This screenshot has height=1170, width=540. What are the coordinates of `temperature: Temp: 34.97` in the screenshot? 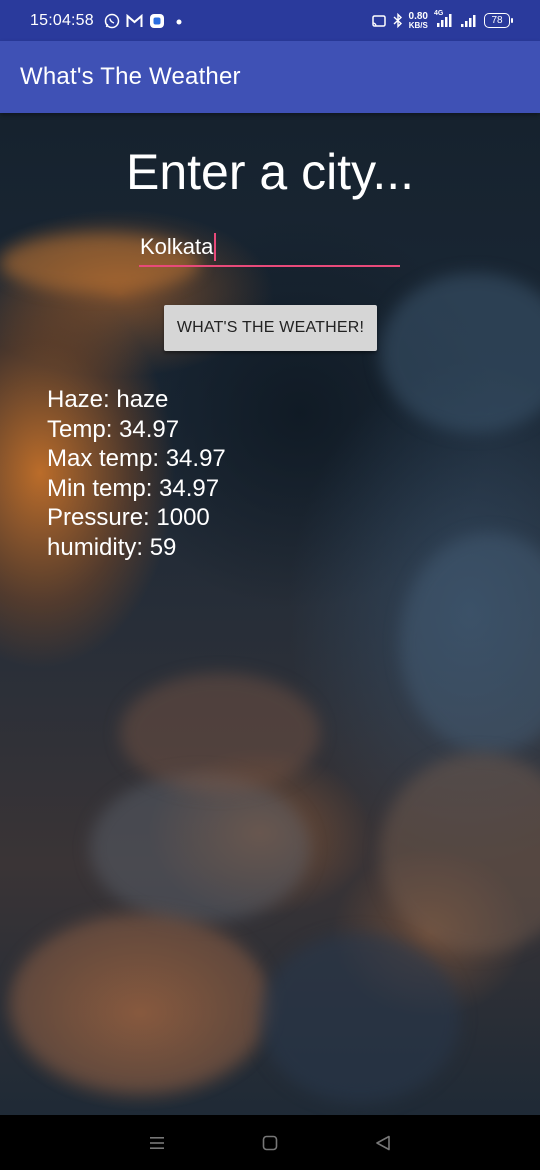 It's located at (113, 429).